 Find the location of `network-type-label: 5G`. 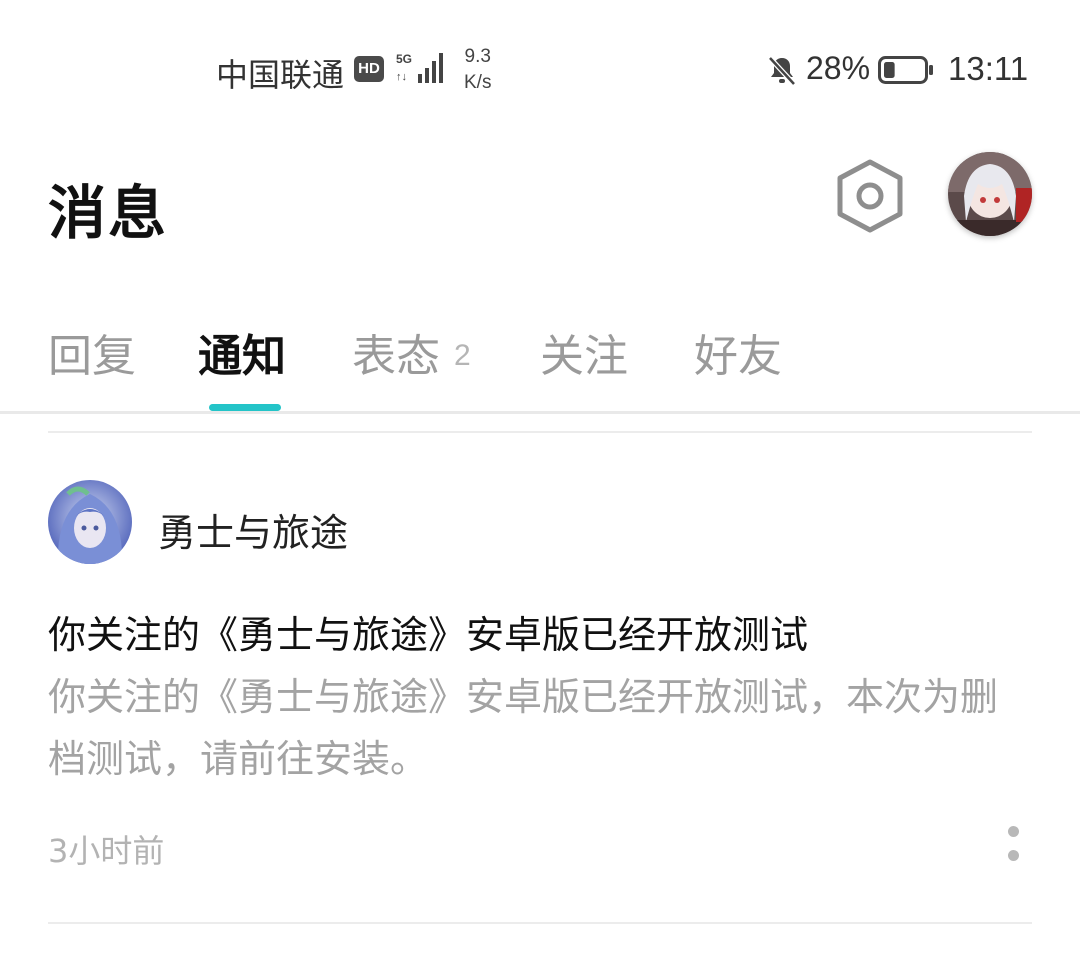

network-type-label: 5G is located at coordinates (404, 59).